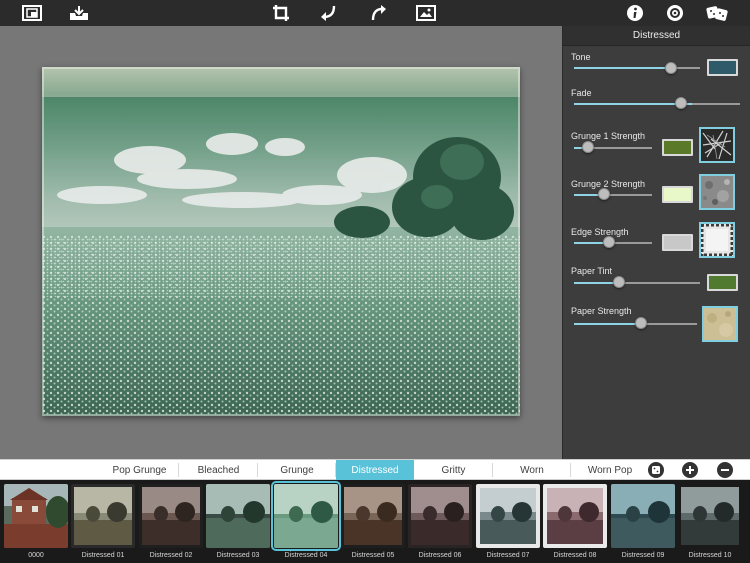 This screenshot has height=563, width=750. I want to click on thumbnail-label: Distressed 10, so click(710, 555).